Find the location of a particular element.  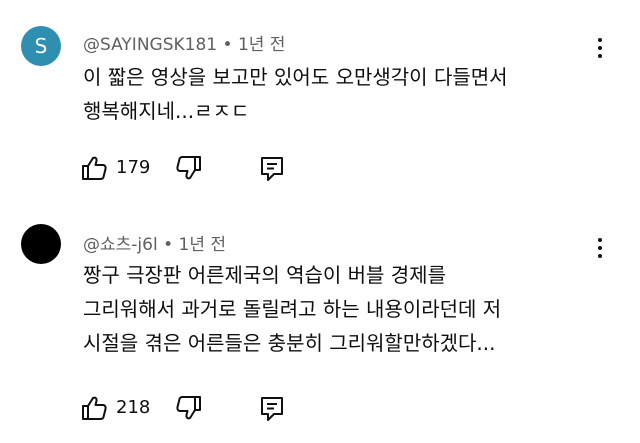

comment-meta: @SAYINGSK181 • 1년 전 is located at coordinates (184, 42).